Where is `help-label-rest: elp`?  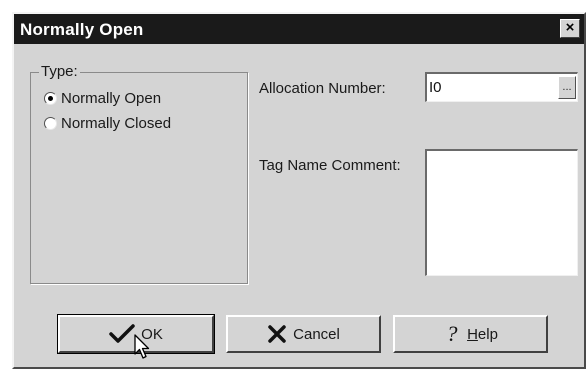 help-label-rest: elp is located at coordinates (487, 334).